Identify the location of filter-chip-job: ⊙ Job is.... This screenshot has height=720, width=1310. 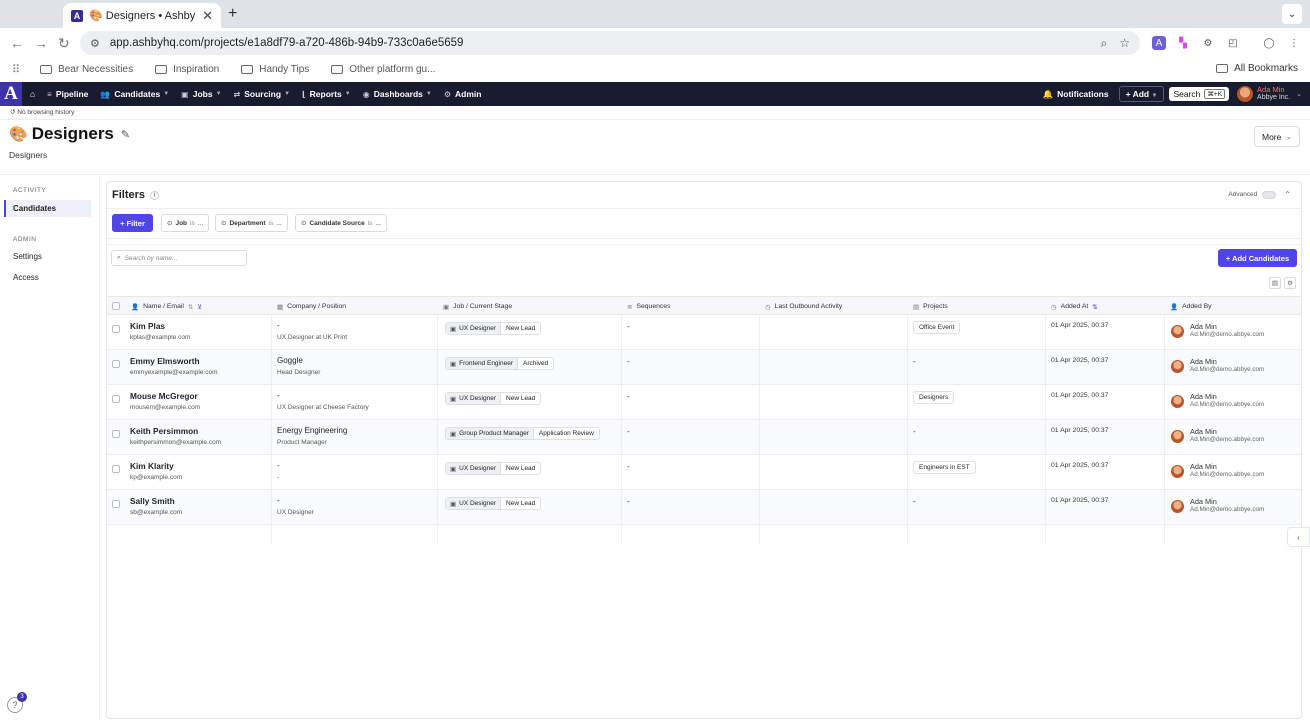
(185, 223).